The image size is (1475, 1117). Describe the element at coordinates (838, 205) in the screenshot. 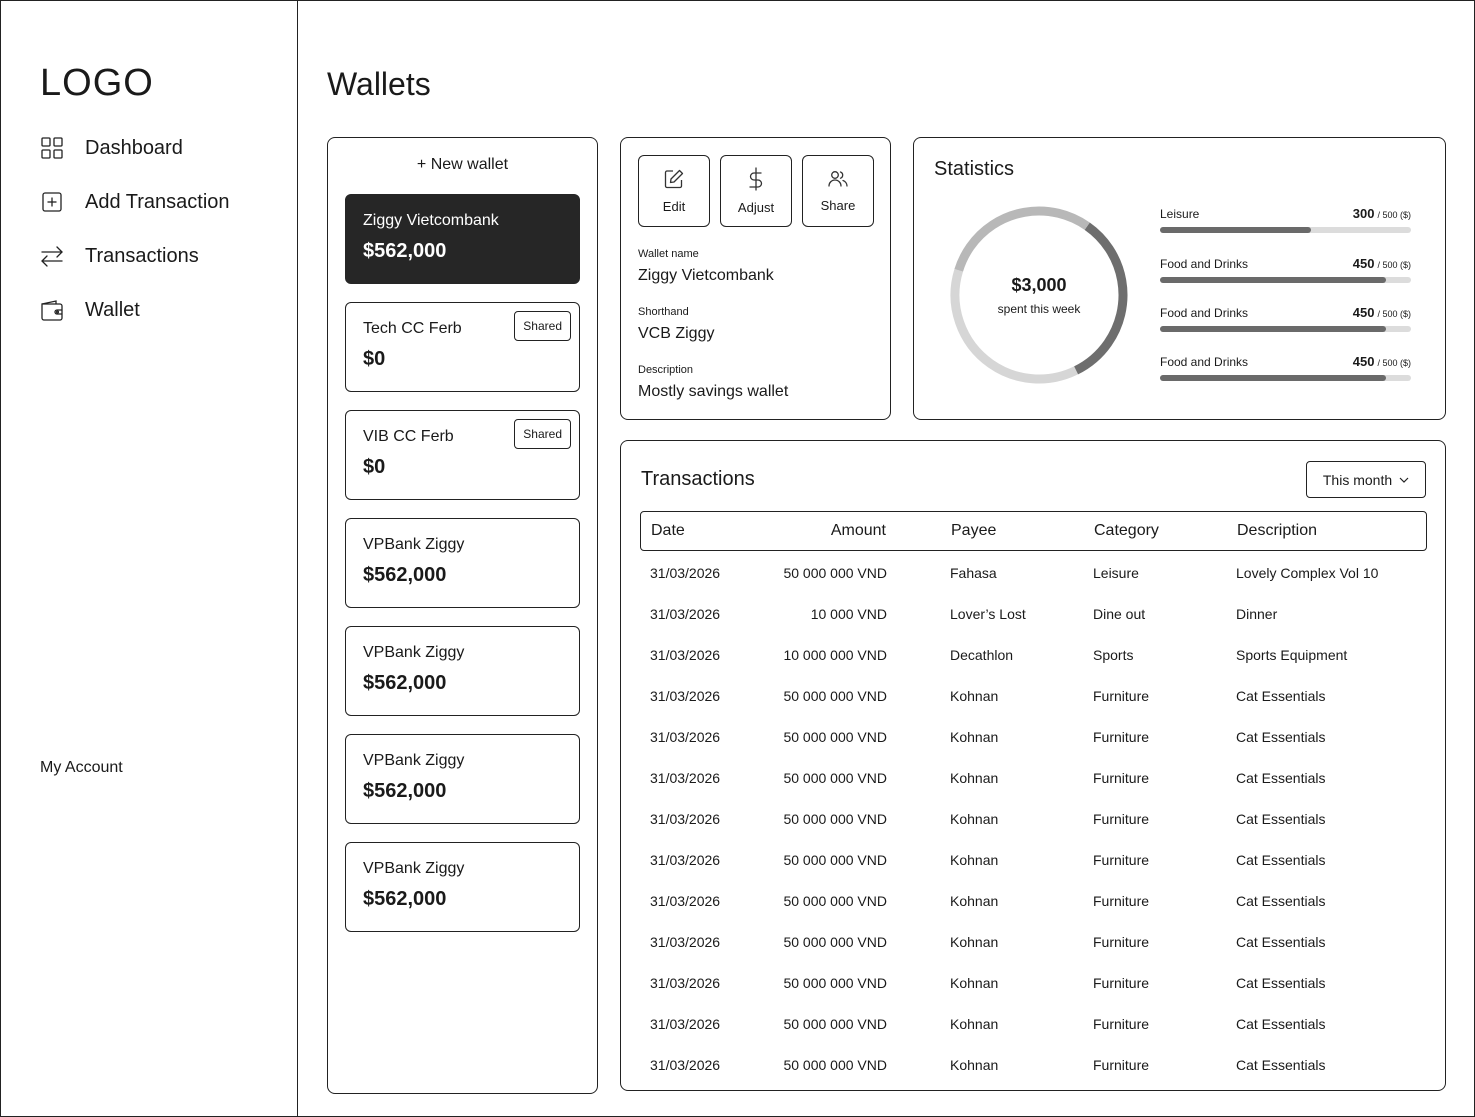

I see `action-label: Share` at that location.